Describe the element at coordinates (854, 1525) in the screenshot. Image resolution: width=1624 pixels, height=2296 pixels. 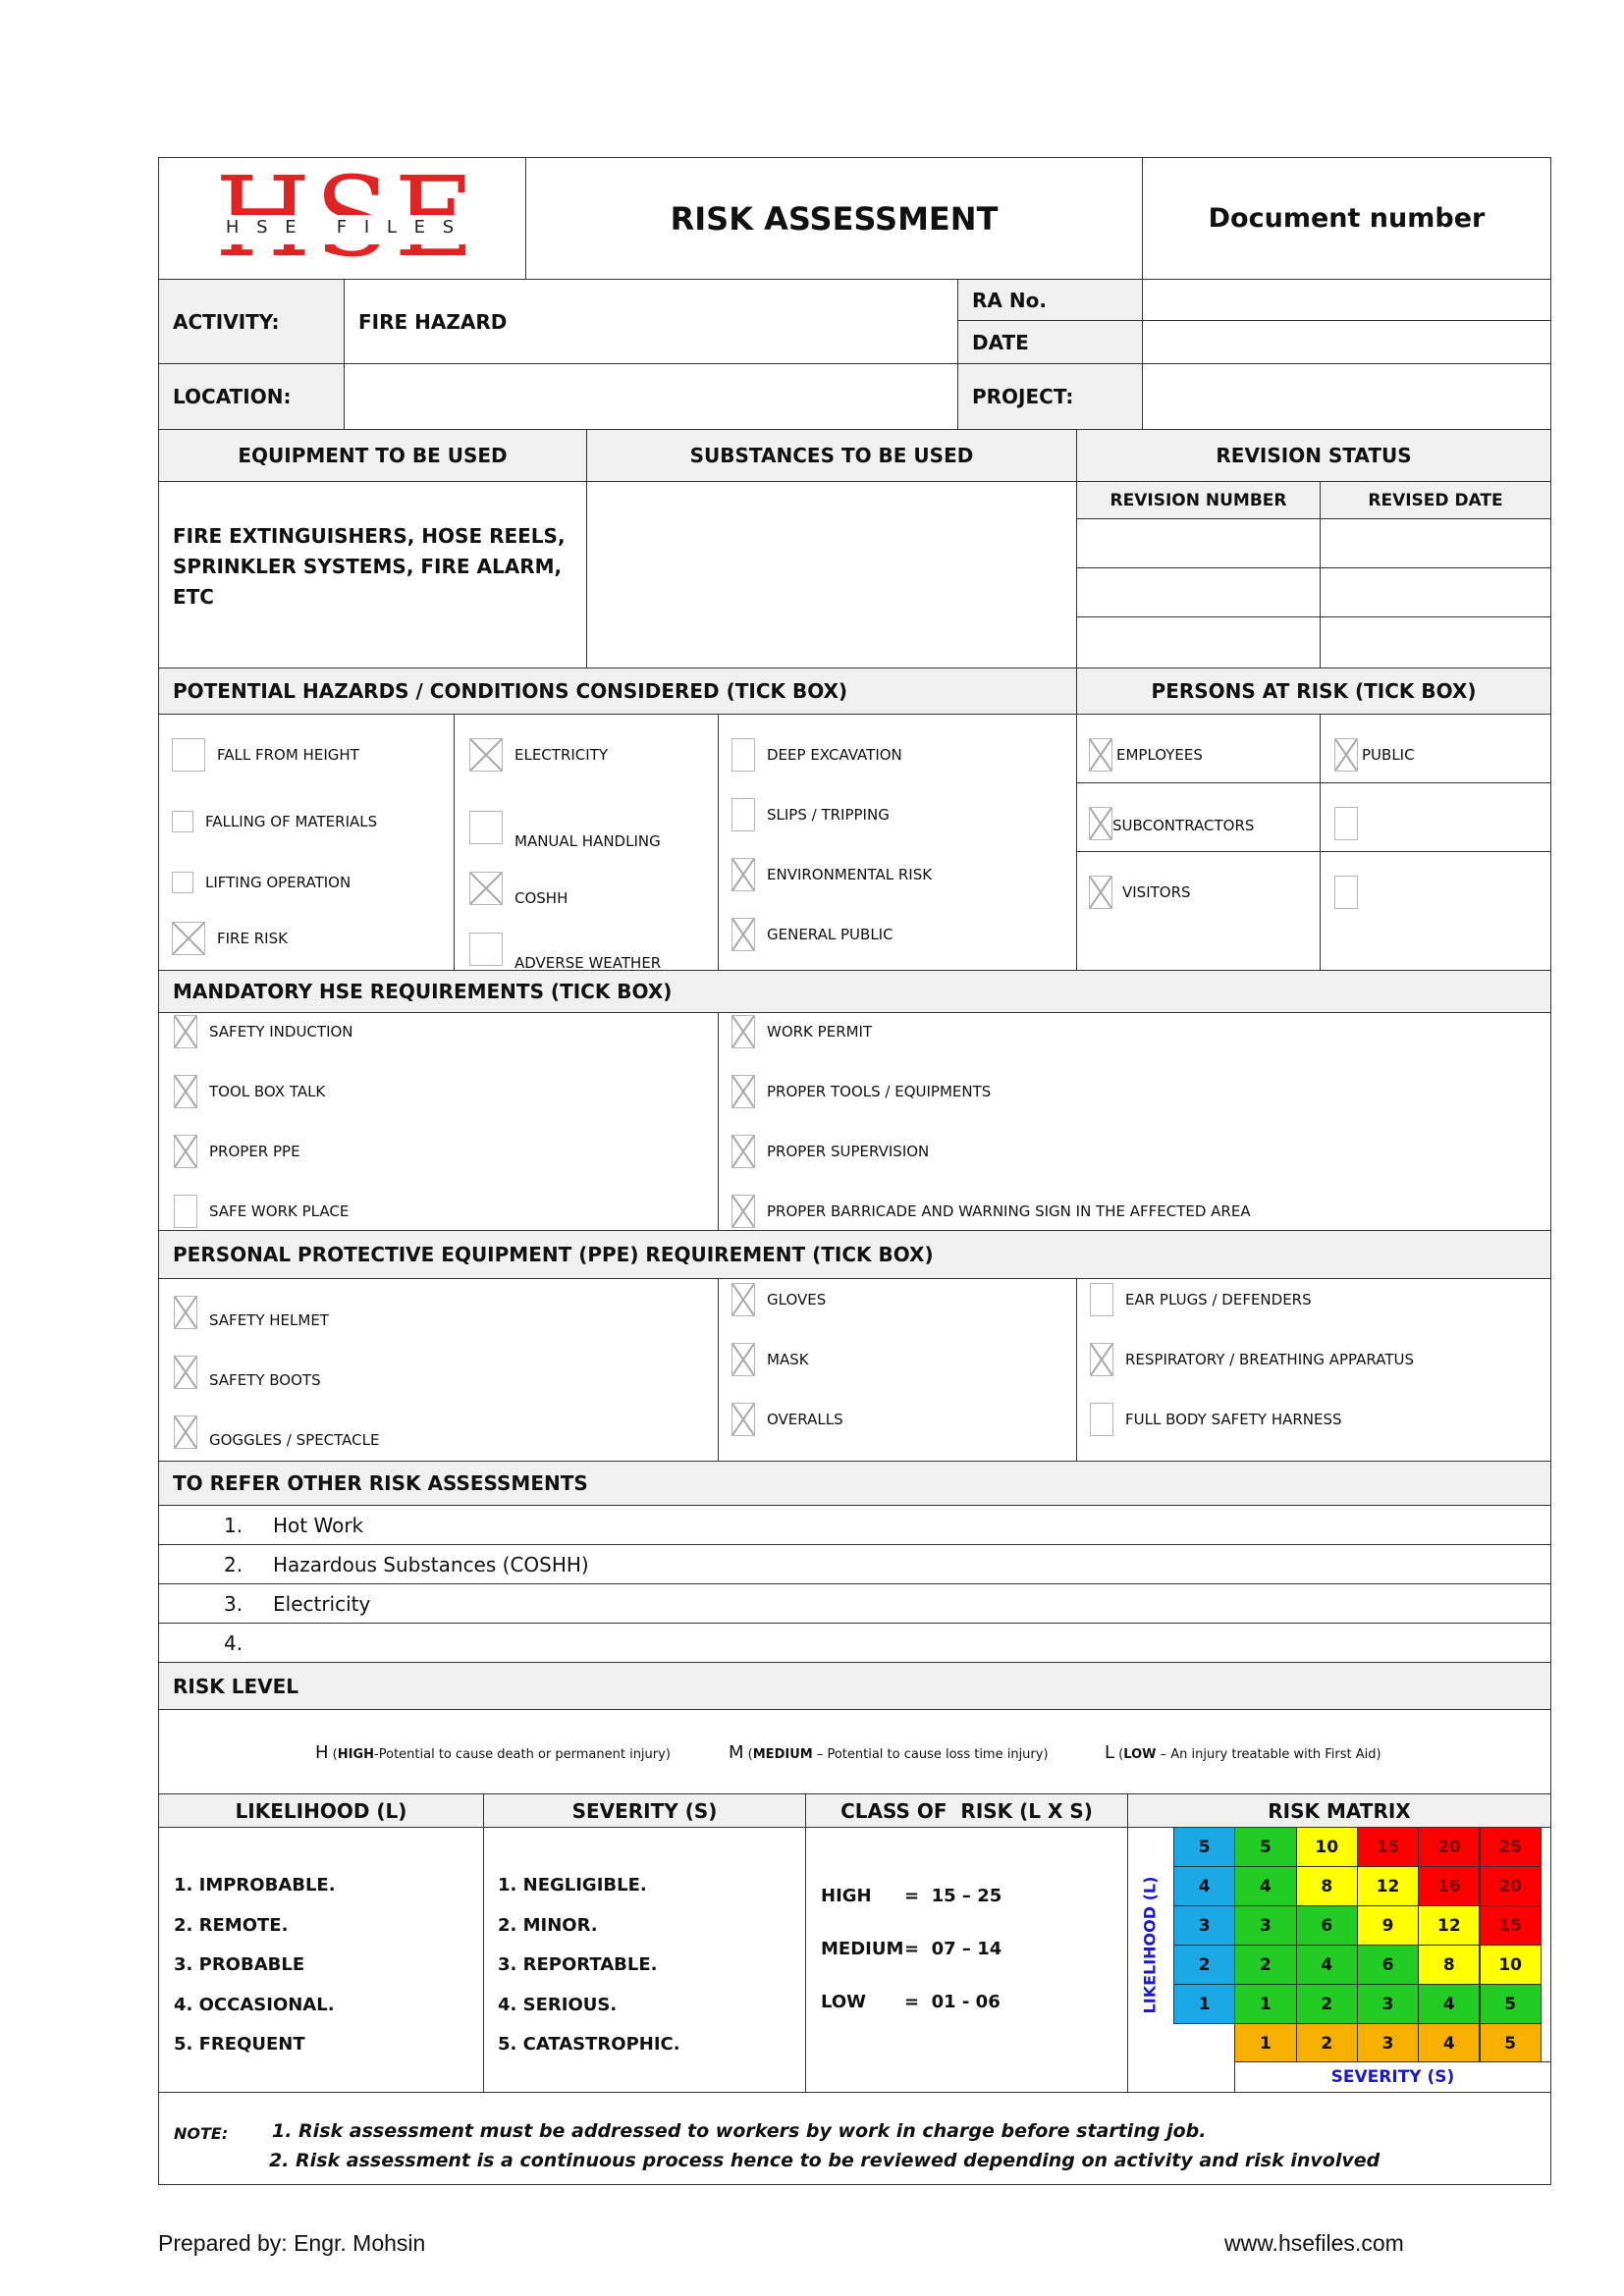
I see `refer-row: 1. Hot Work` at that location.